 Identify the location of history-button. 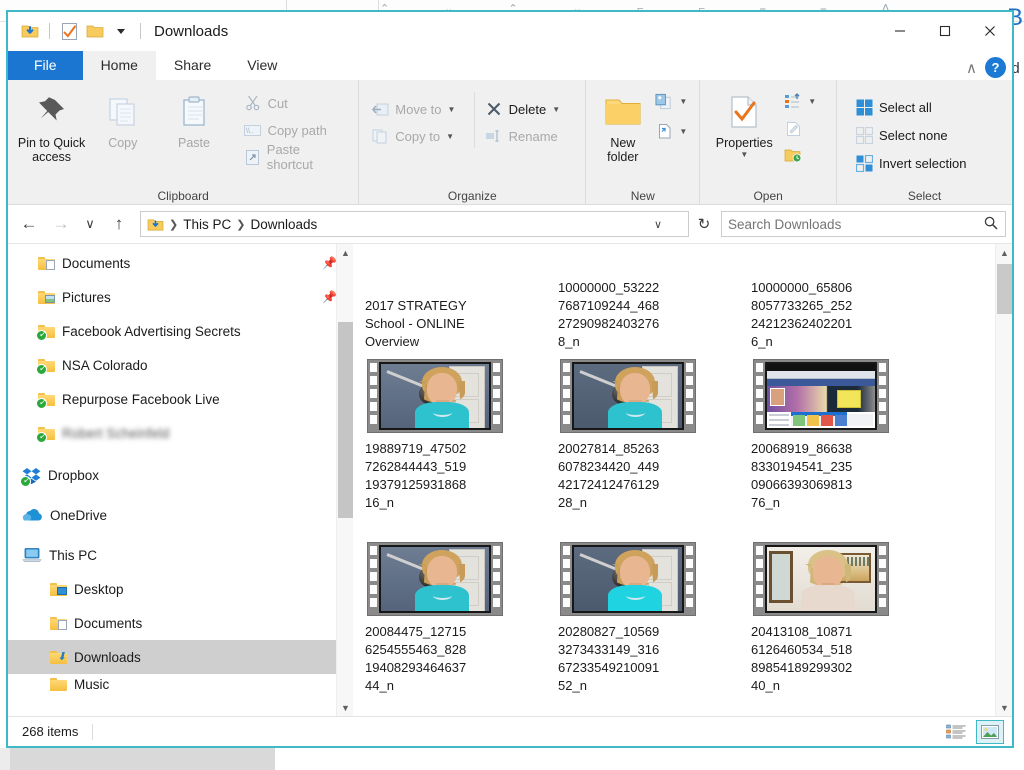
(800, 155).